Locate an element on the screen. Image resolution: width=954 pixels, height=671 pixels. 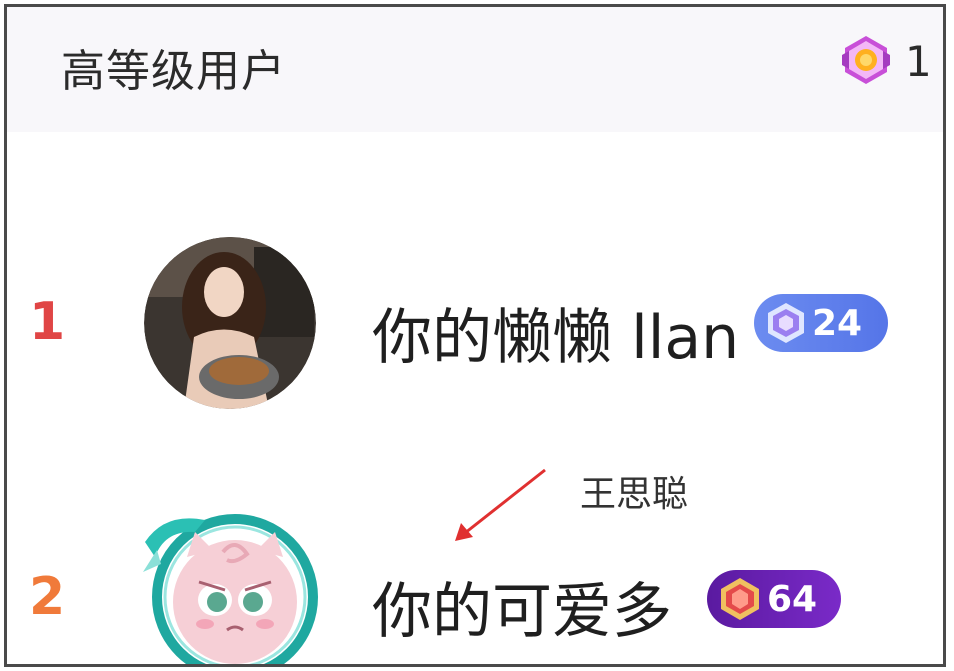
level-badge: 64 is located at coordinates (774, 599).